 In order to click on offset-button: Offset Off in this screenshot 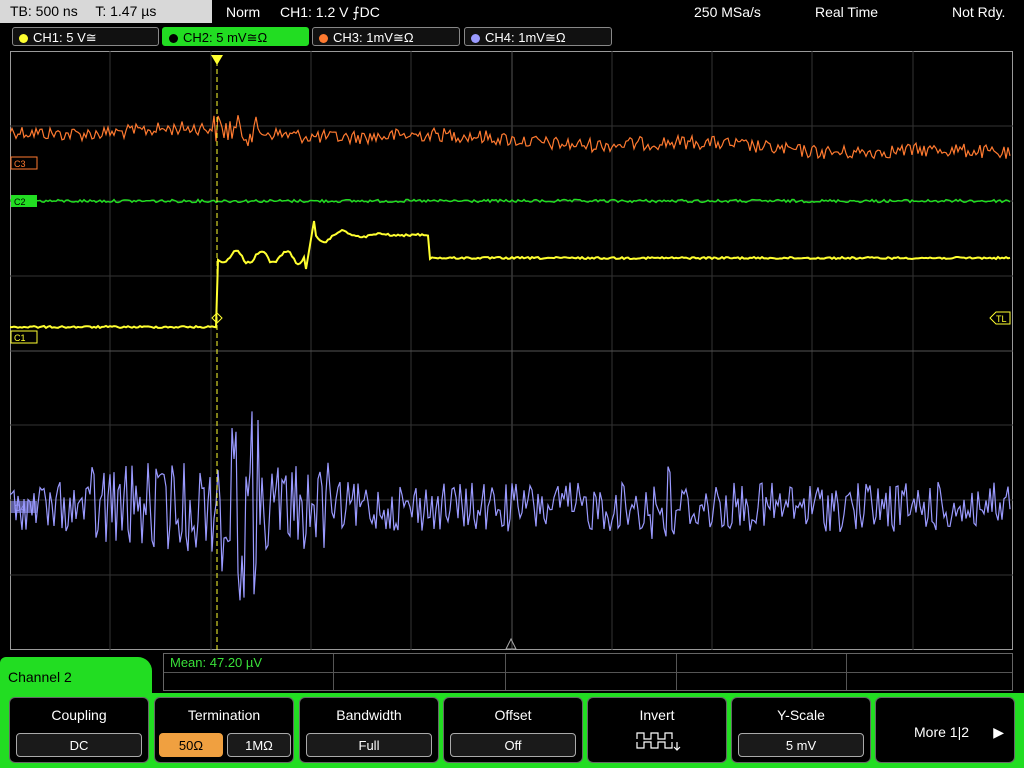, I will do `click(513, 730)`.